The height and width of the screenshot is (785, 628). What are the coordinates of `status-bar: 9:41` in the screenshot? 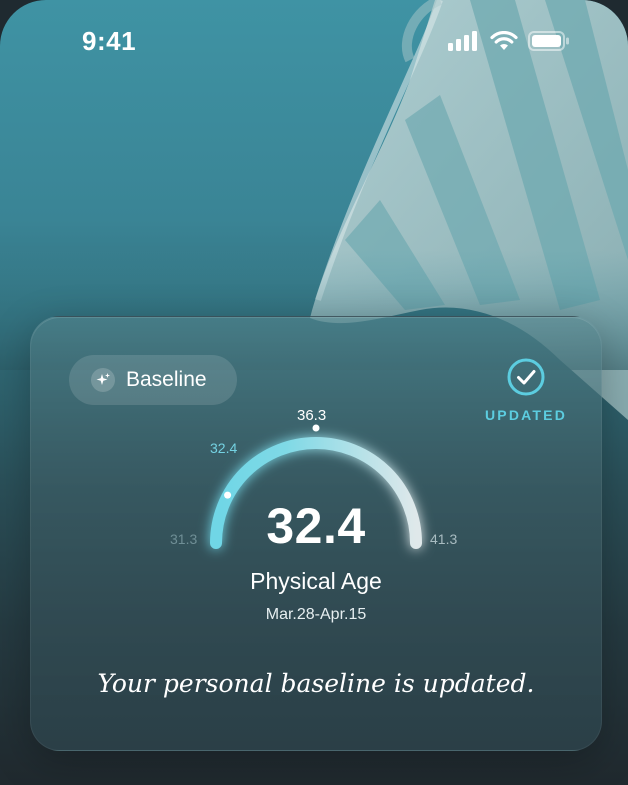 It's located at (314, 44).